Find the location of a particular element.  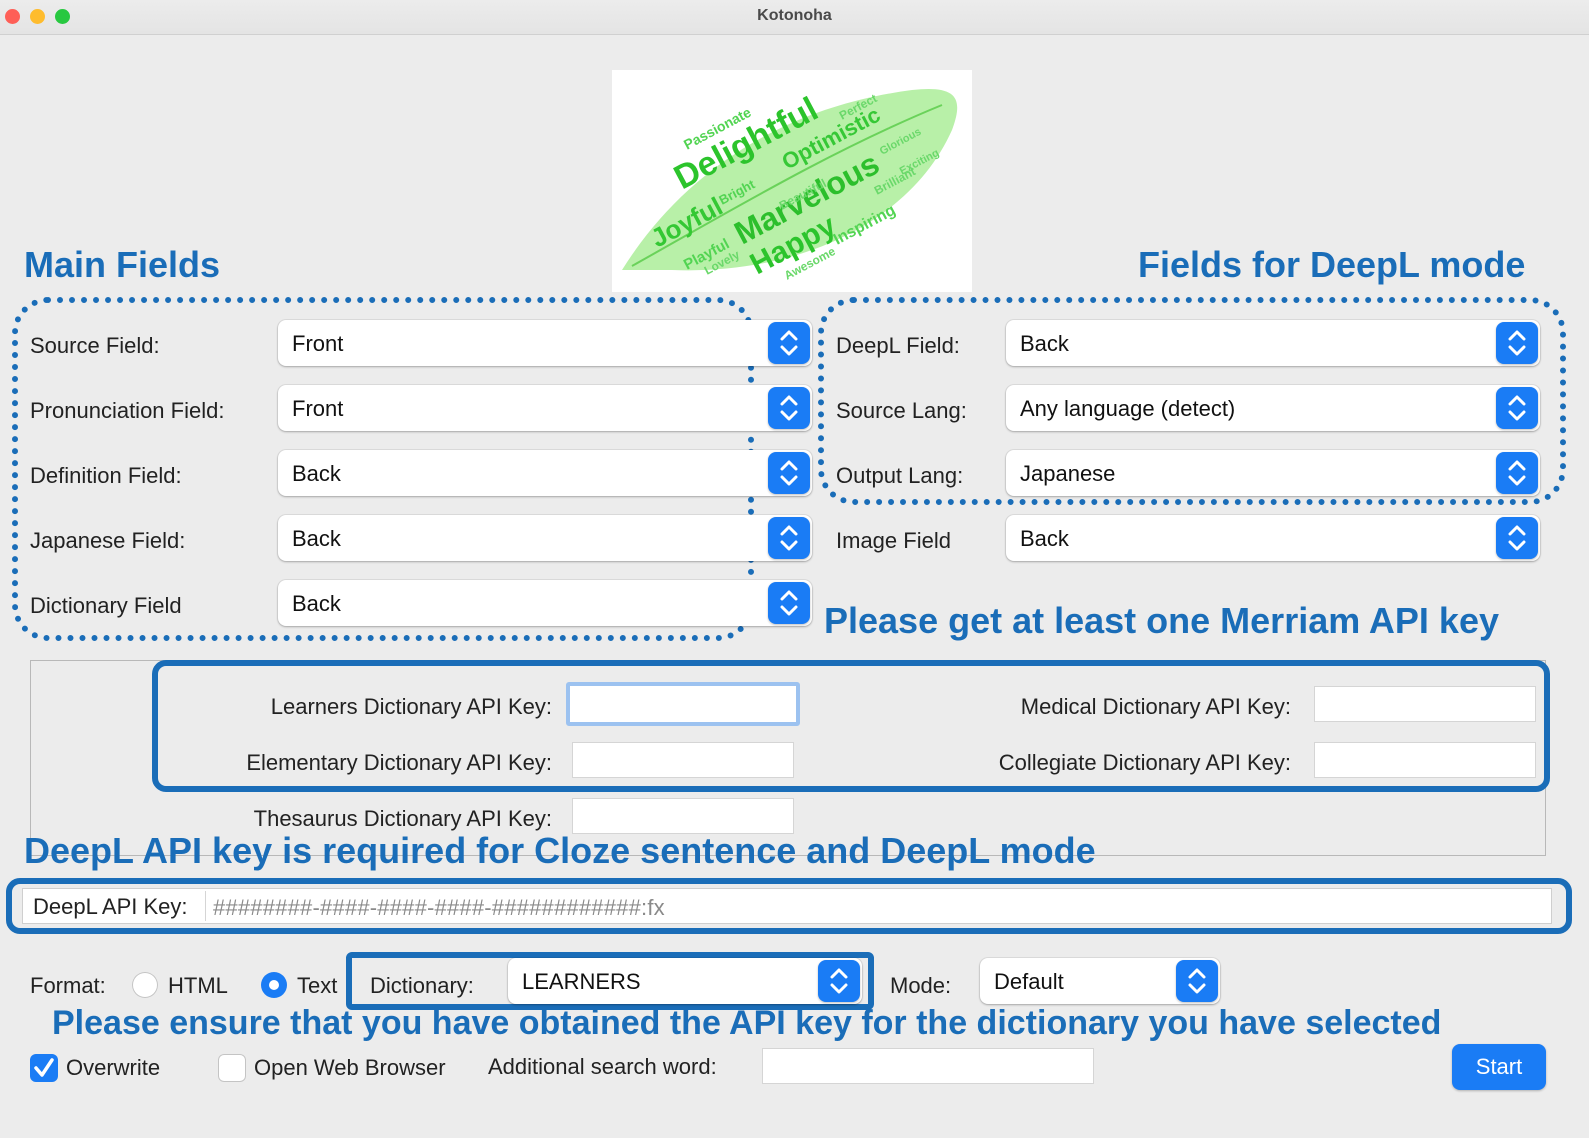

main-field-label-3: Japanese Field: is located at coordinates (108, 540).